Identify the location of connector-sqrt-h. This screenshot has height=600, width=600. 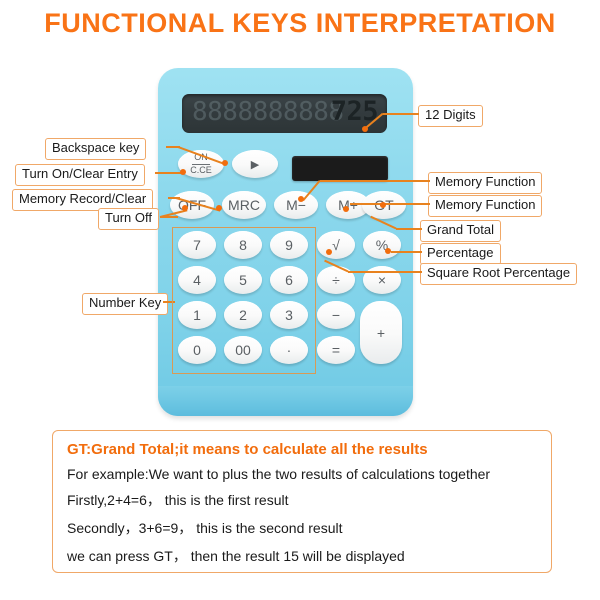
(385, 272).